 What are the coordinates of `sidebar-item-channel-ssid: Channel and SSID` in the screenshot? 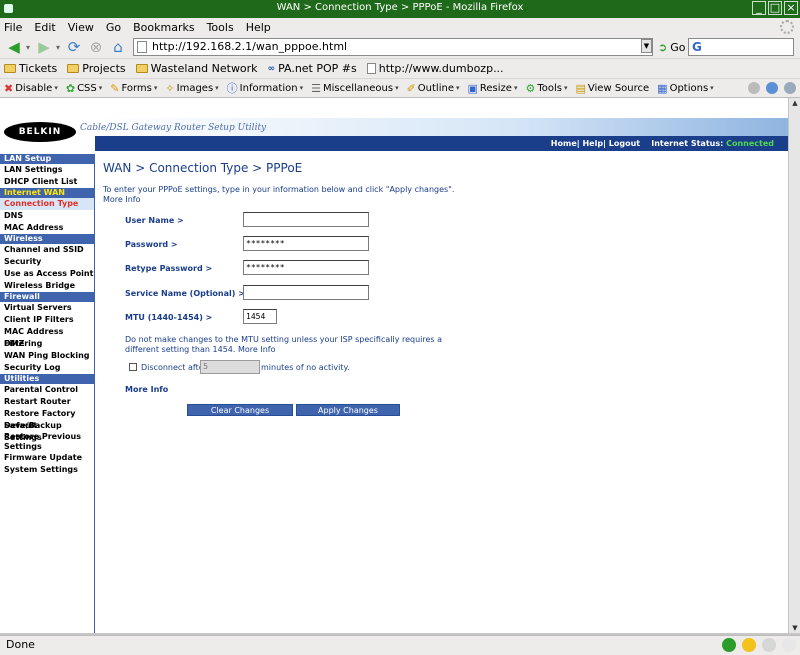 It's located at (47, 250).